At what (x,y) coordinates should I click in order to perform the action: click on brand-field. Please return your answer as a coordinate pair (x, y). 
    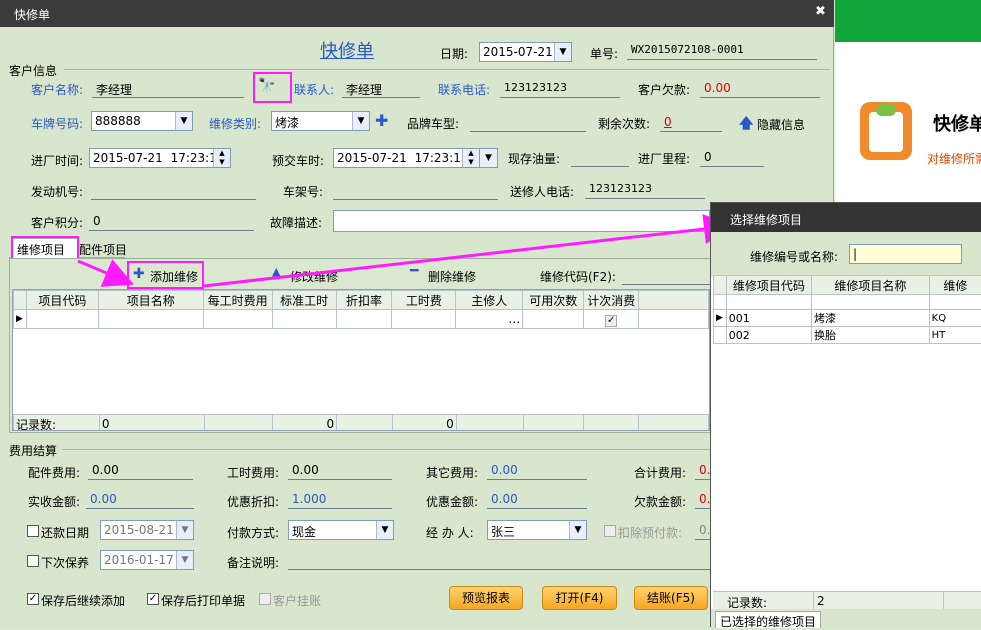
    Looking at the image, I should click on (528, 122).